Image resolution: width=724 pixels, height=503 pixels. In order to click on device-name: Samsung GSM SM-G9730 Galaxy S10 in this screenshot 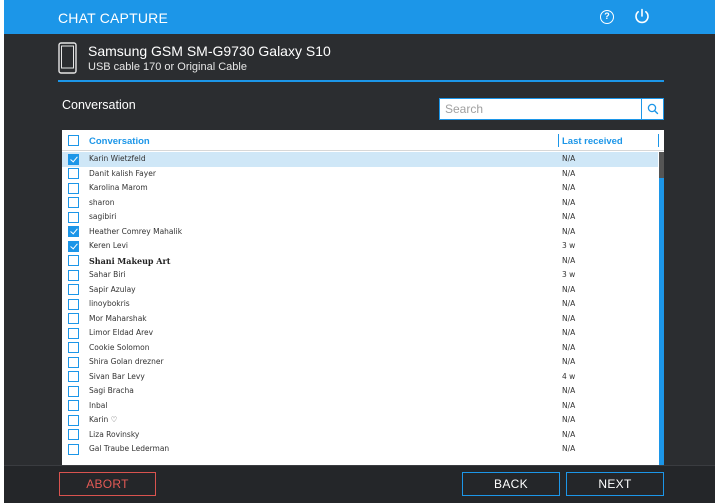, I will do `click(209, 51)`.